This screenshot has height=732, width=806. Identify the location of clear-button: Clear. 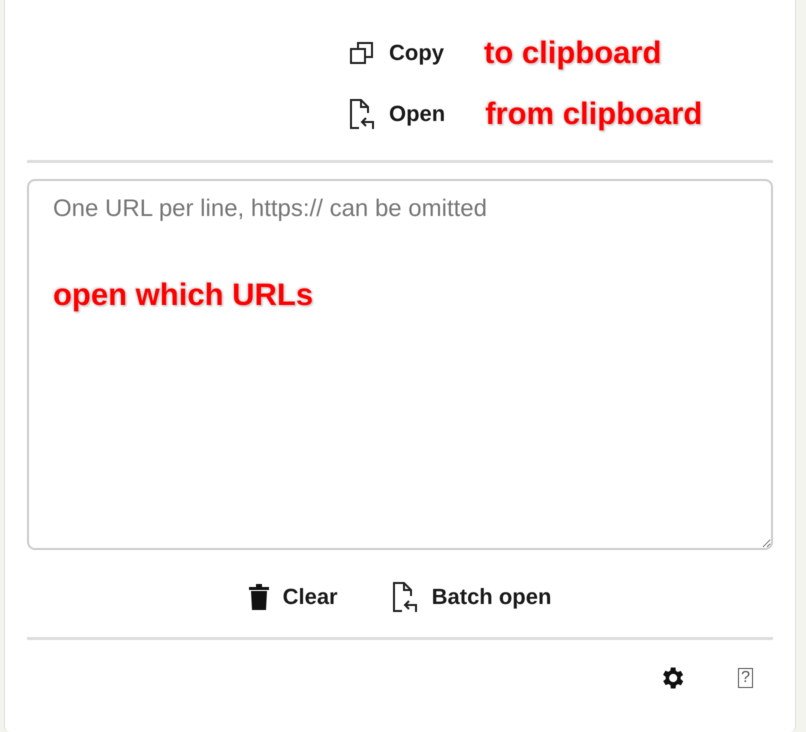
(293, 596).